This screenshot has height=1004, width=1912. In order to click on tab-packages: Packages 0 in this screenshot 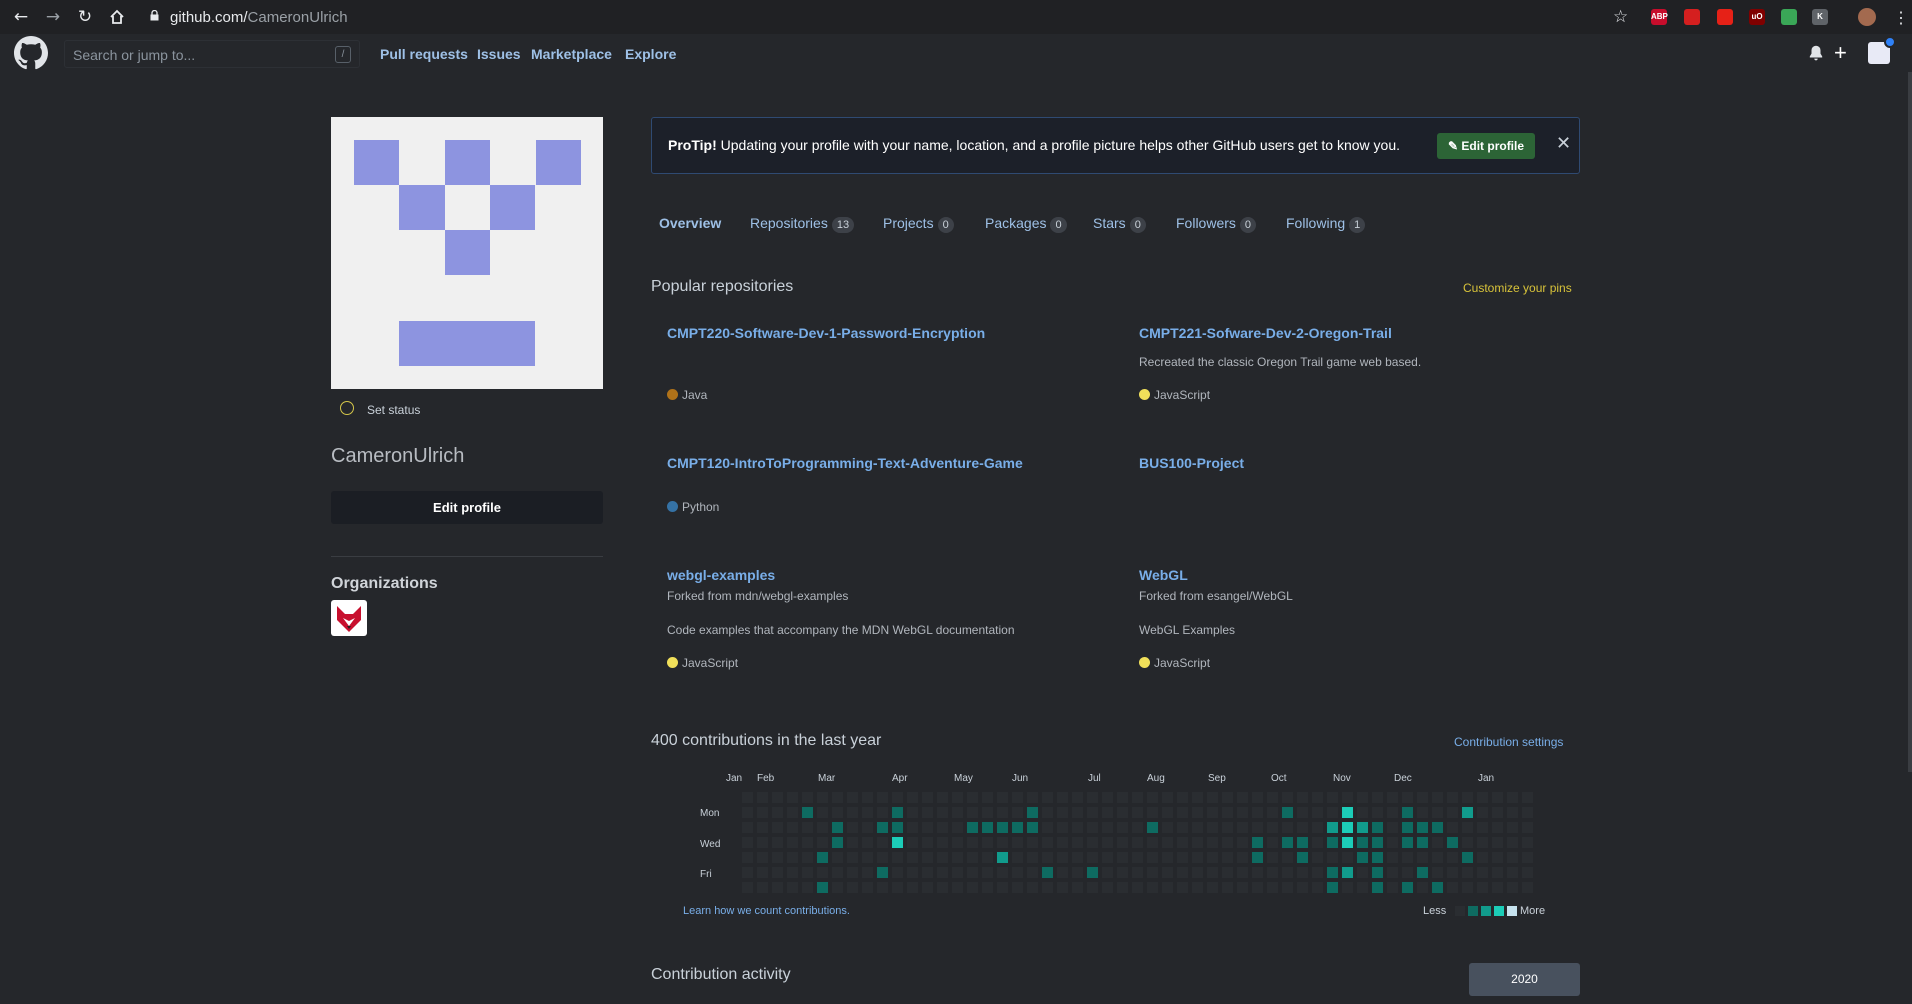, I will do `click(1026, 224)`.